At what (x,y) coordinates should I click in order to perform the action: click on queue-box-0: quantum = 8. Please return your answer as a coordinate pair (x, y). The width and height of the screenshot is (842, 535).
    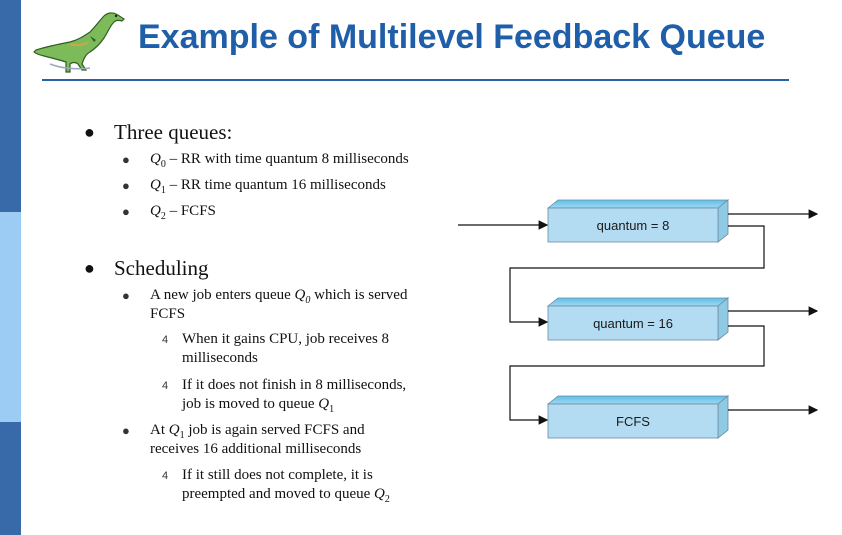
    Looking at the image, I should click on (638, 221).